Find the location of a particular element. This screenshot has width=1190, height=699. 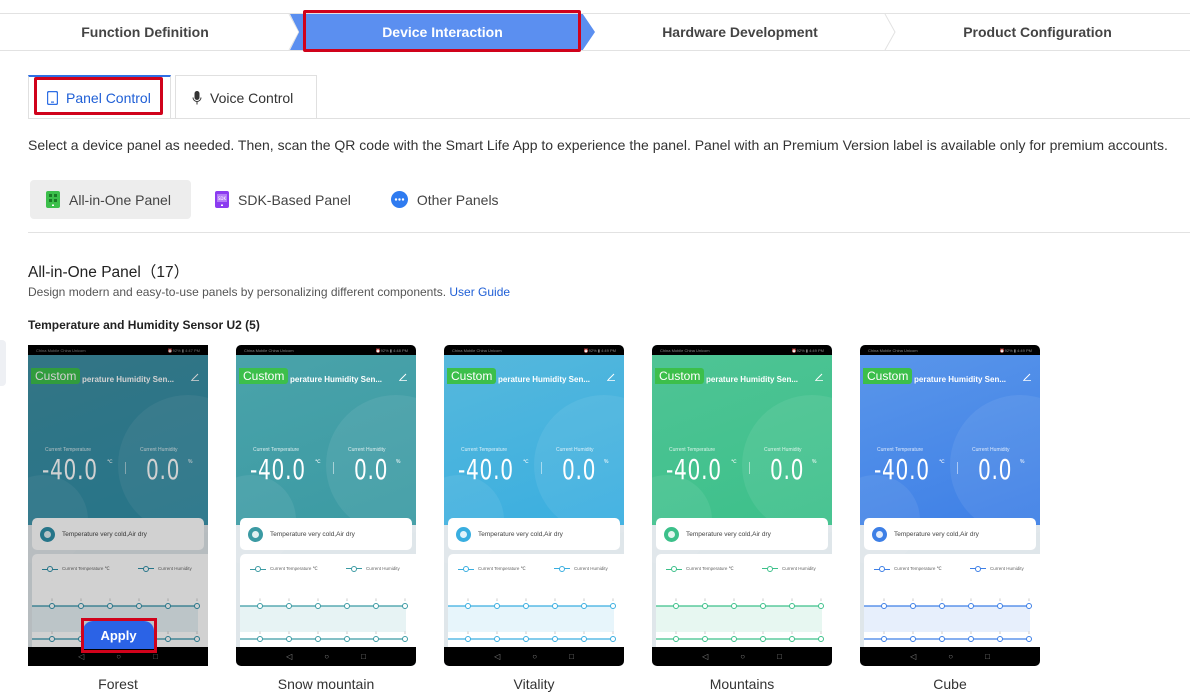

hover-overlay is located at coordinates (118, 505).